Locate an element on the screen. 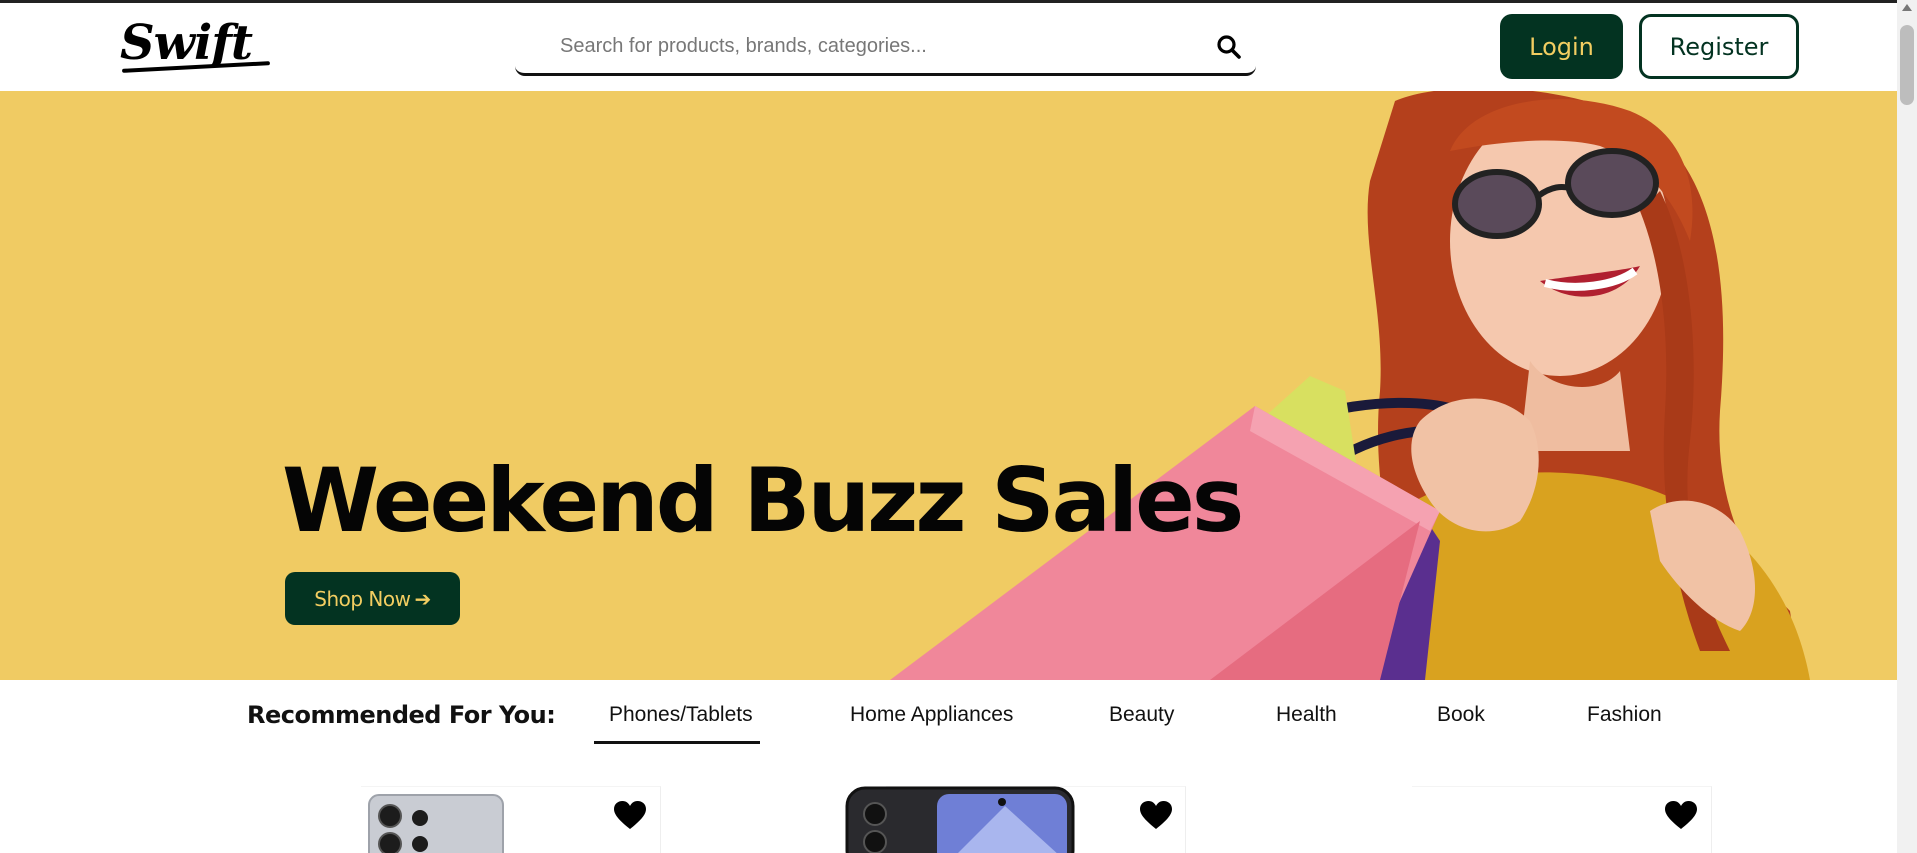 The image size is (1917, 853). recommended-heading: Recommended For You: is located at coordinates (401, 715).